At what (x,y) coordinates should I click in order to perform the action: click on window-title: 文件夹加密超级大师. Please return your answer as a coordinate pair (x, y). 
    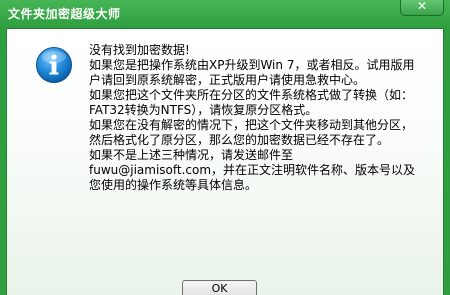
    Looking at the image, I should click on (64, 14).